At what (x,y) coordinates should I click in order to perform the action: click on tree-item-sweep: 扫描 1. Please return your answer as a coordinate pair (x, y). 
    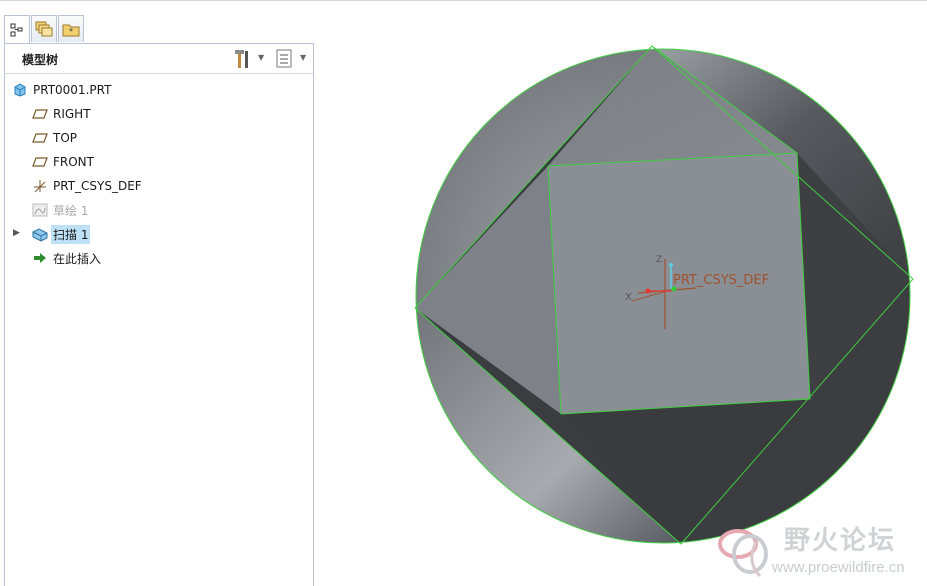
    Looking at the image, I should click on (61, 234).